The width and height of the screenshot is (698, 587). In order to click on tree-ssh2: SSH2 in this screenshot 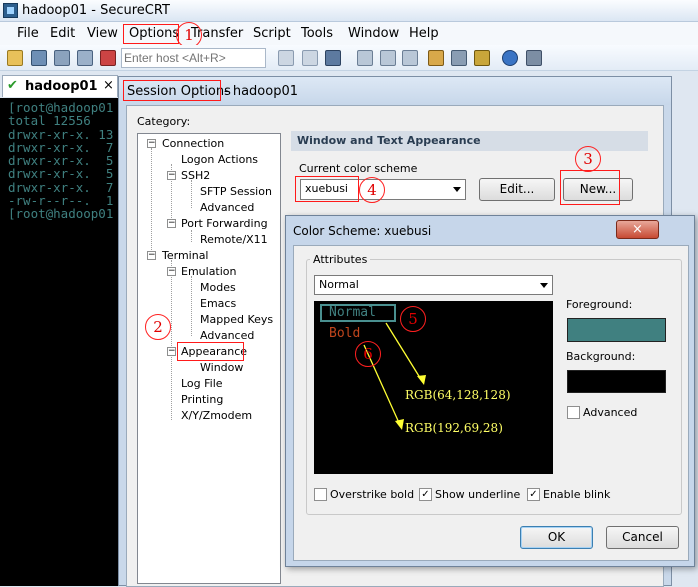, I will do `click(195, 175)`.